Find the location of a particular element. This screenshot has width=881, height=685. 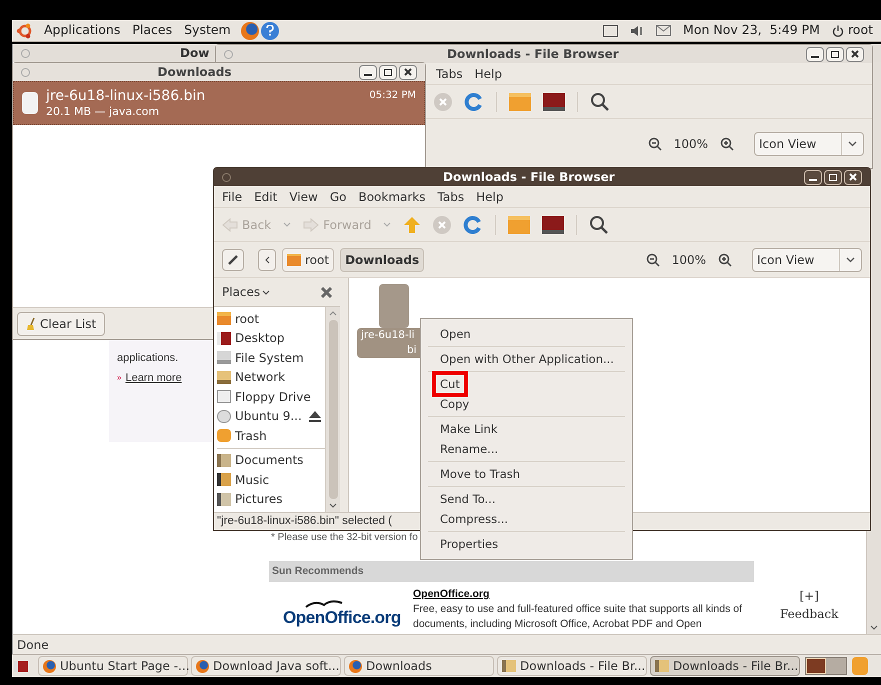

sidebar-item: Pictures is located at coordinates (271, 499).